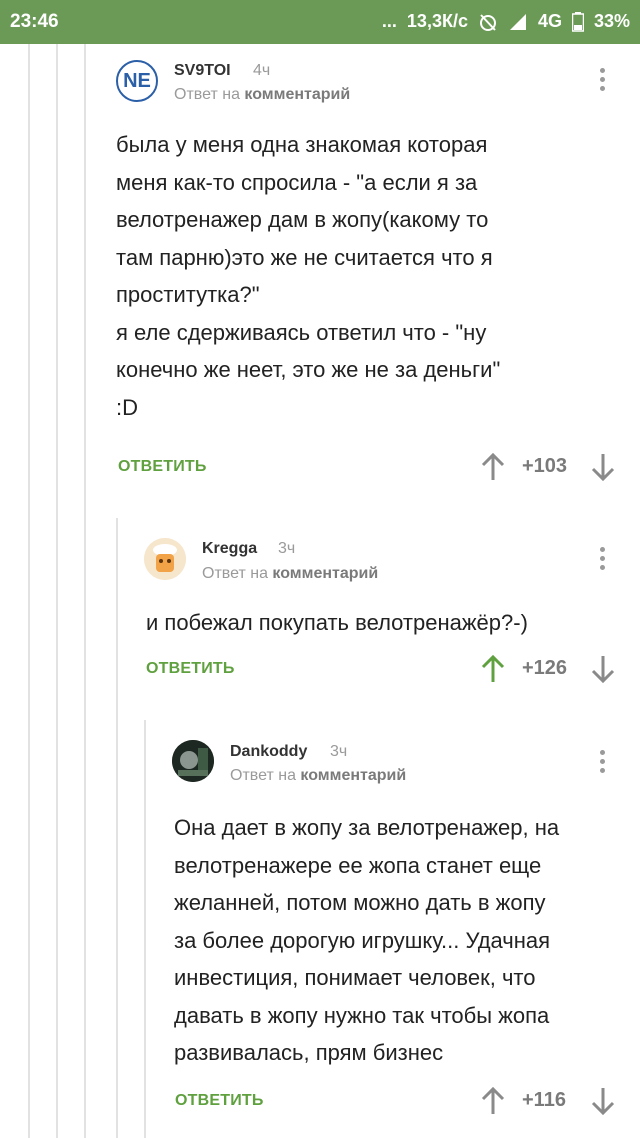 The height and width of the screenshot is (1138, 640). I want to click on signal-icon, so click(517, 21).